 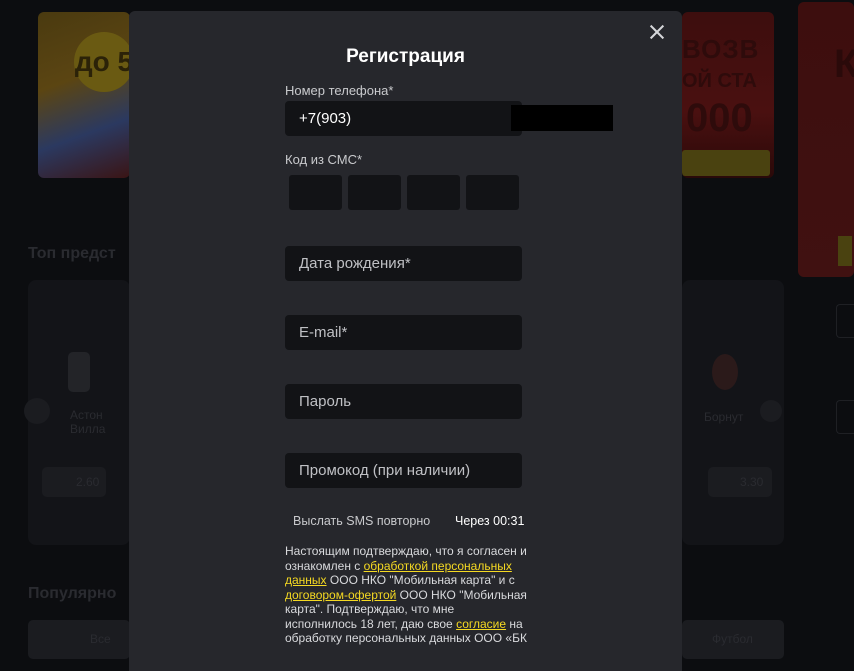 What do you see at coordinates (84, 95) in the screenshot?
I see `promo-banner-left: до 5` at bounding box center [84, 95].